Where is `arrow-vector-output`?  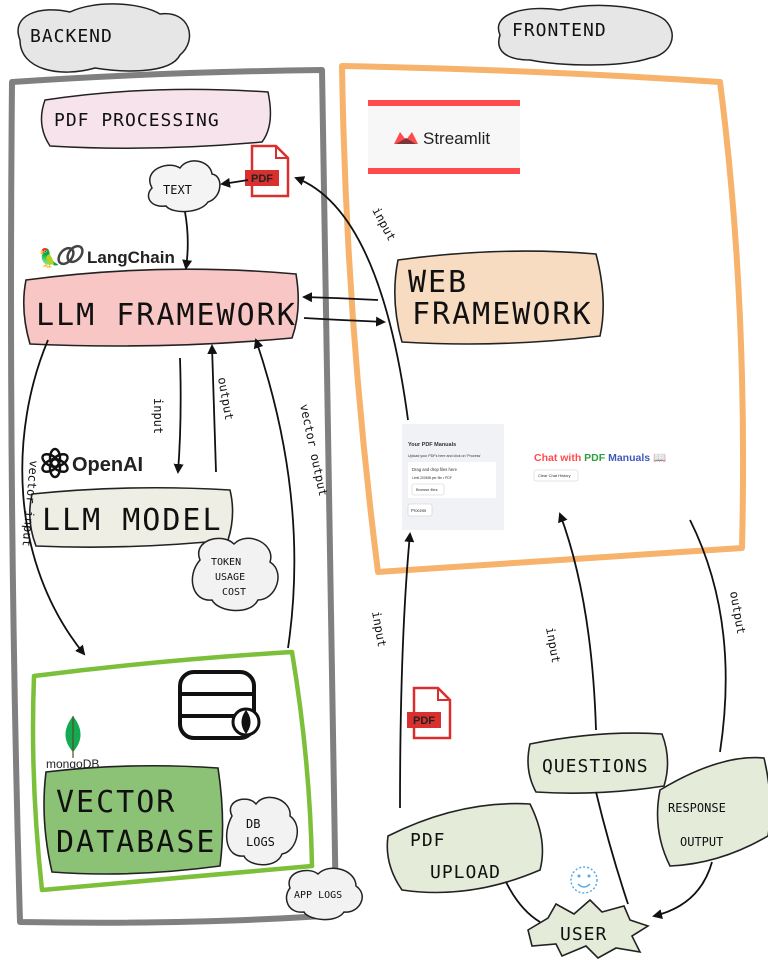
arrow-vector-output is located at coordinates (274, 493).